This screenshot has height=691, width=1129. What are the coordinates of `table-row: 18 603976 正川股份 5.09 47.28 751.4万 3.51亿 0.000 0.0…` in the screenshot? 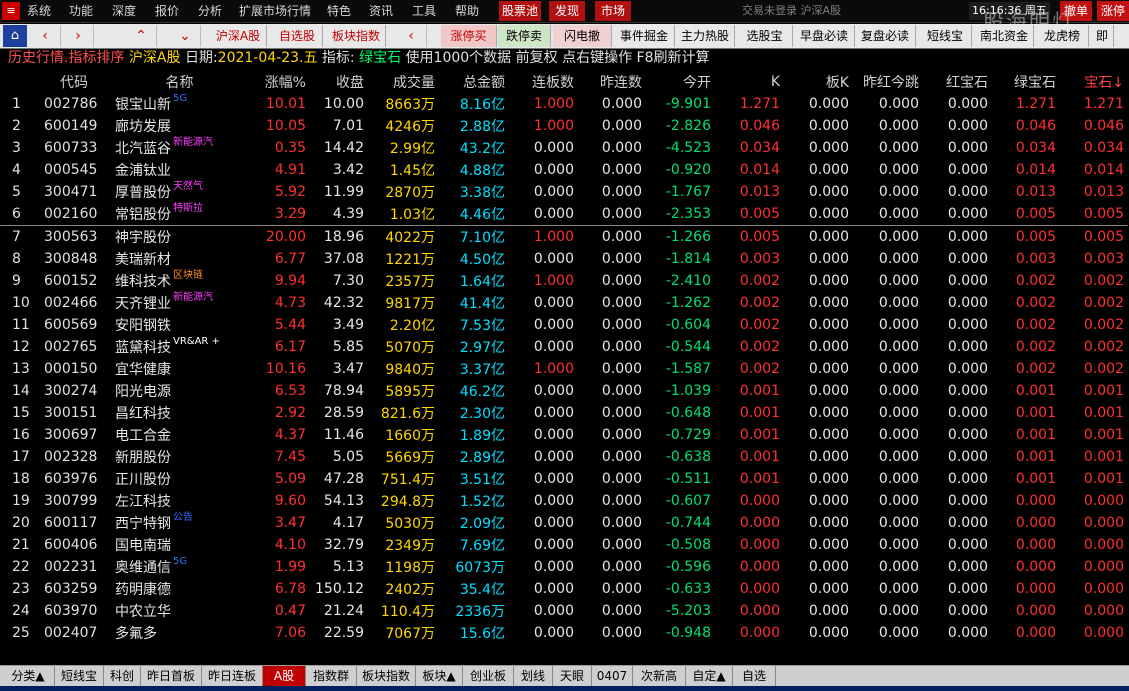 It's located at (564, 479).